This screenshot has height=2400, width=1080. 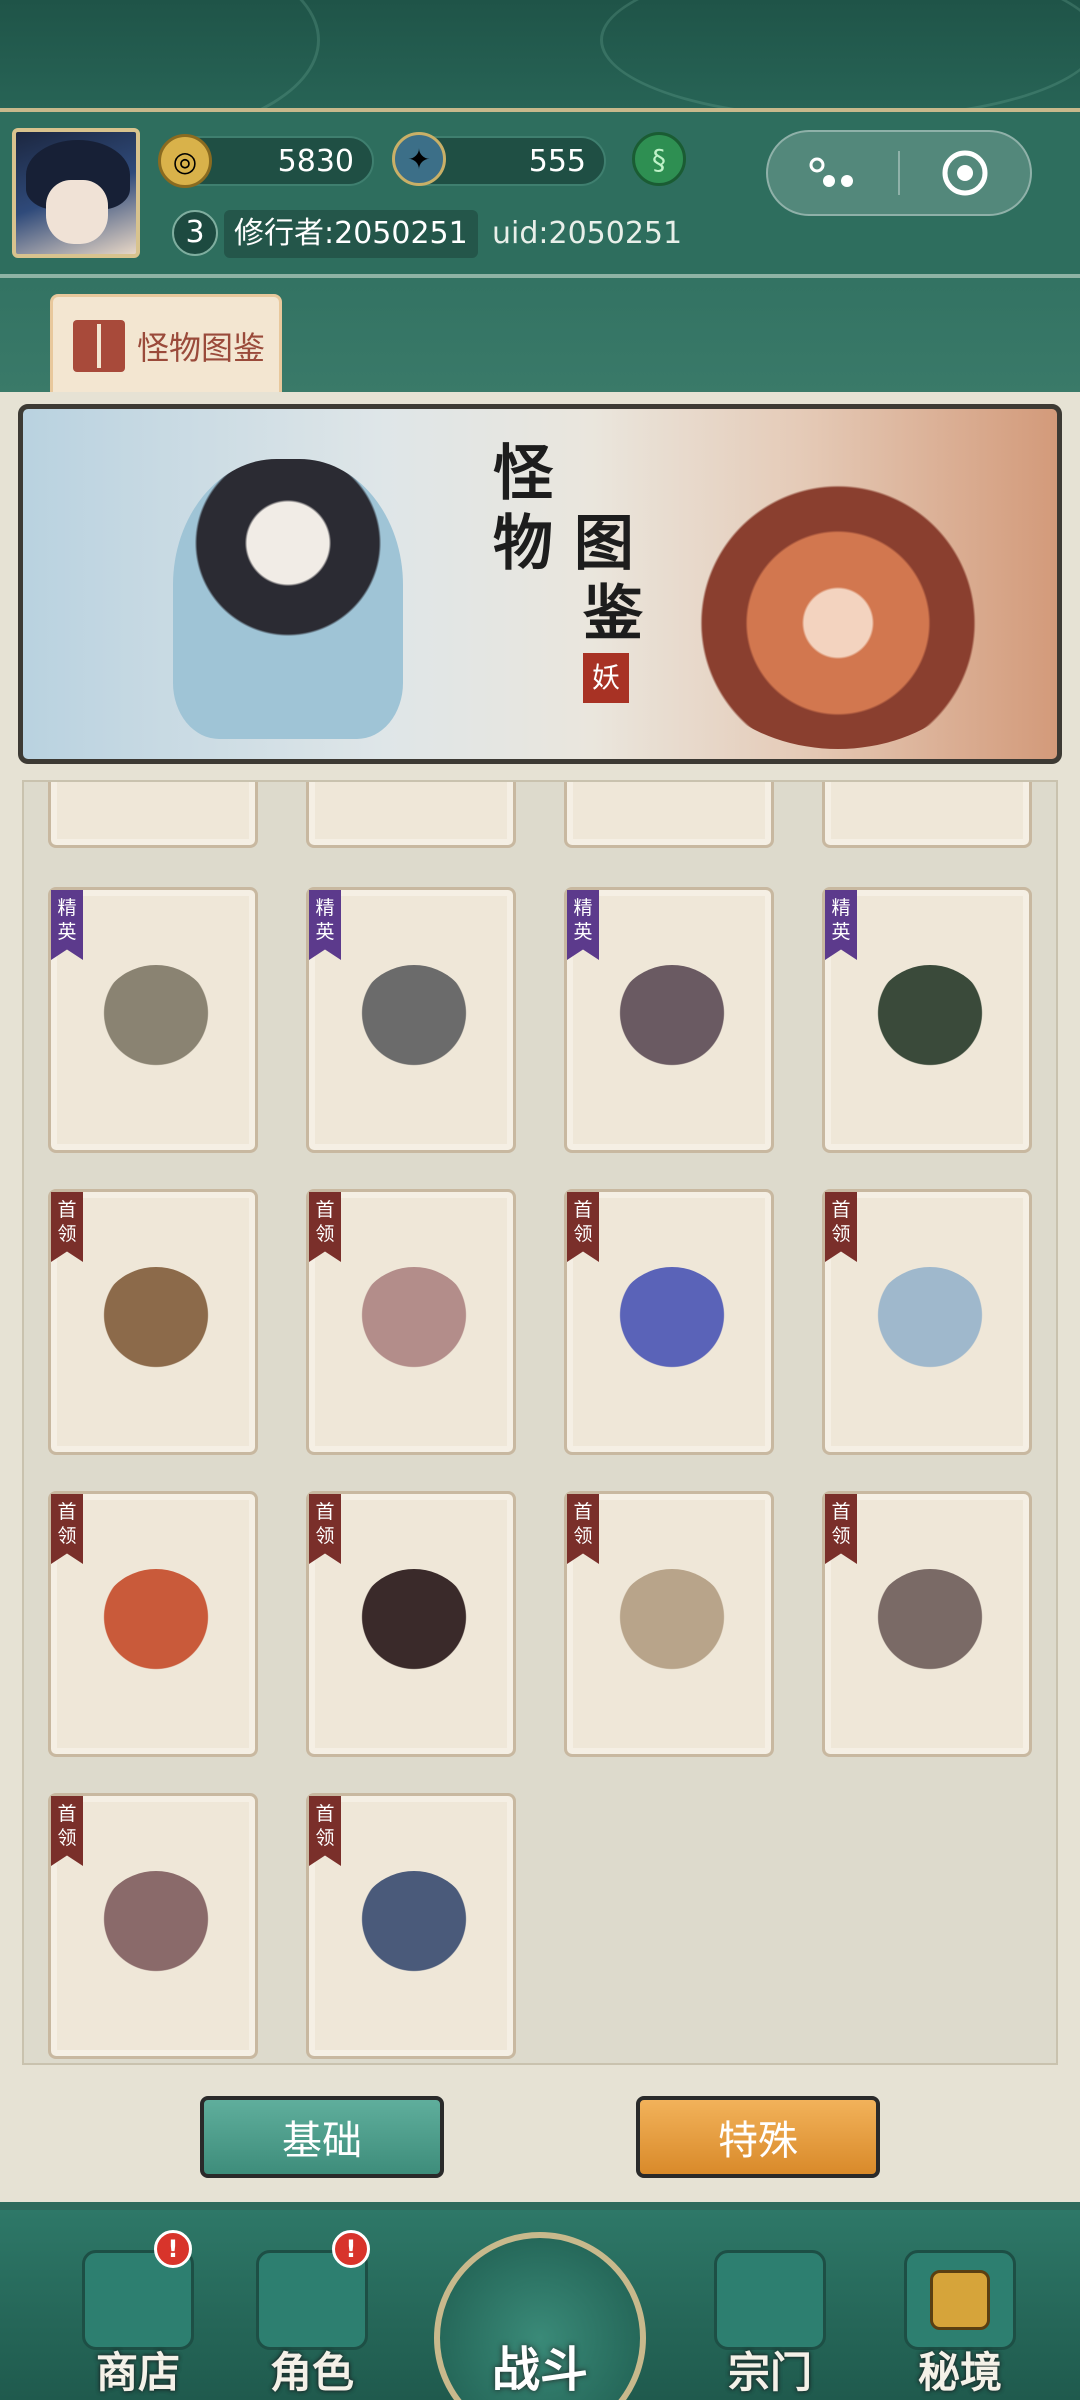 What do you see at coordinates (568, 544) in the screenshot?
I see `banner-title: 怪 物 图 鉴` at bounding box center [568, 544].